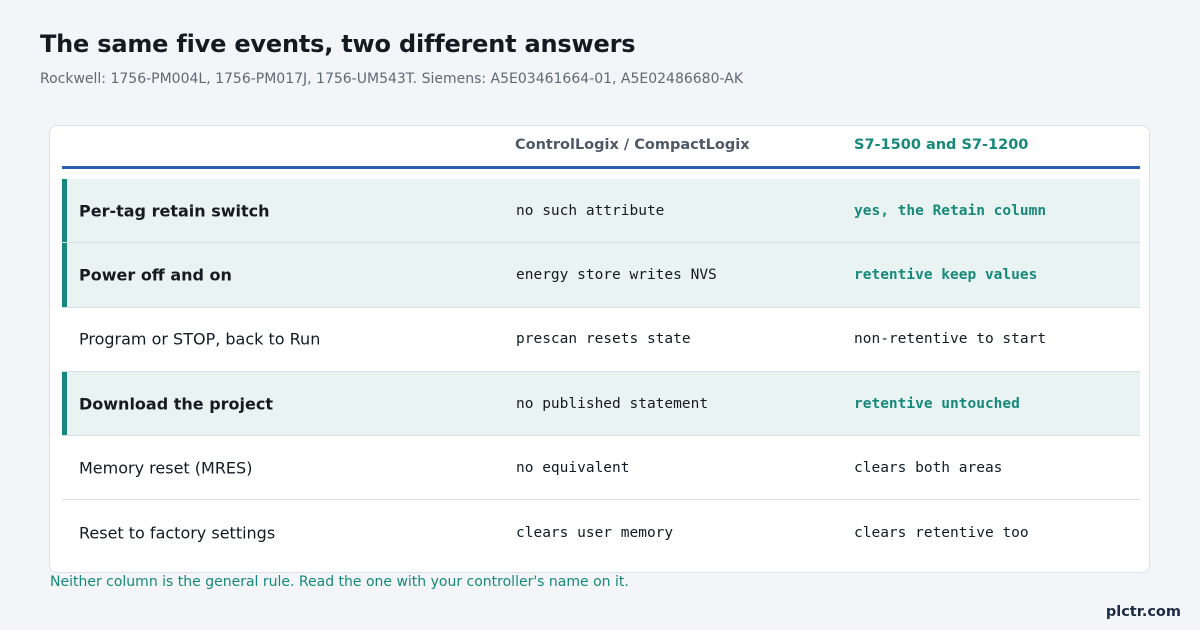 This screenshot has height=630, width=1200. What do you see at coordinates (928, 467) in the screenshot?
I see `siemens-cell: clears both areas` at bounding box center [928, 467].